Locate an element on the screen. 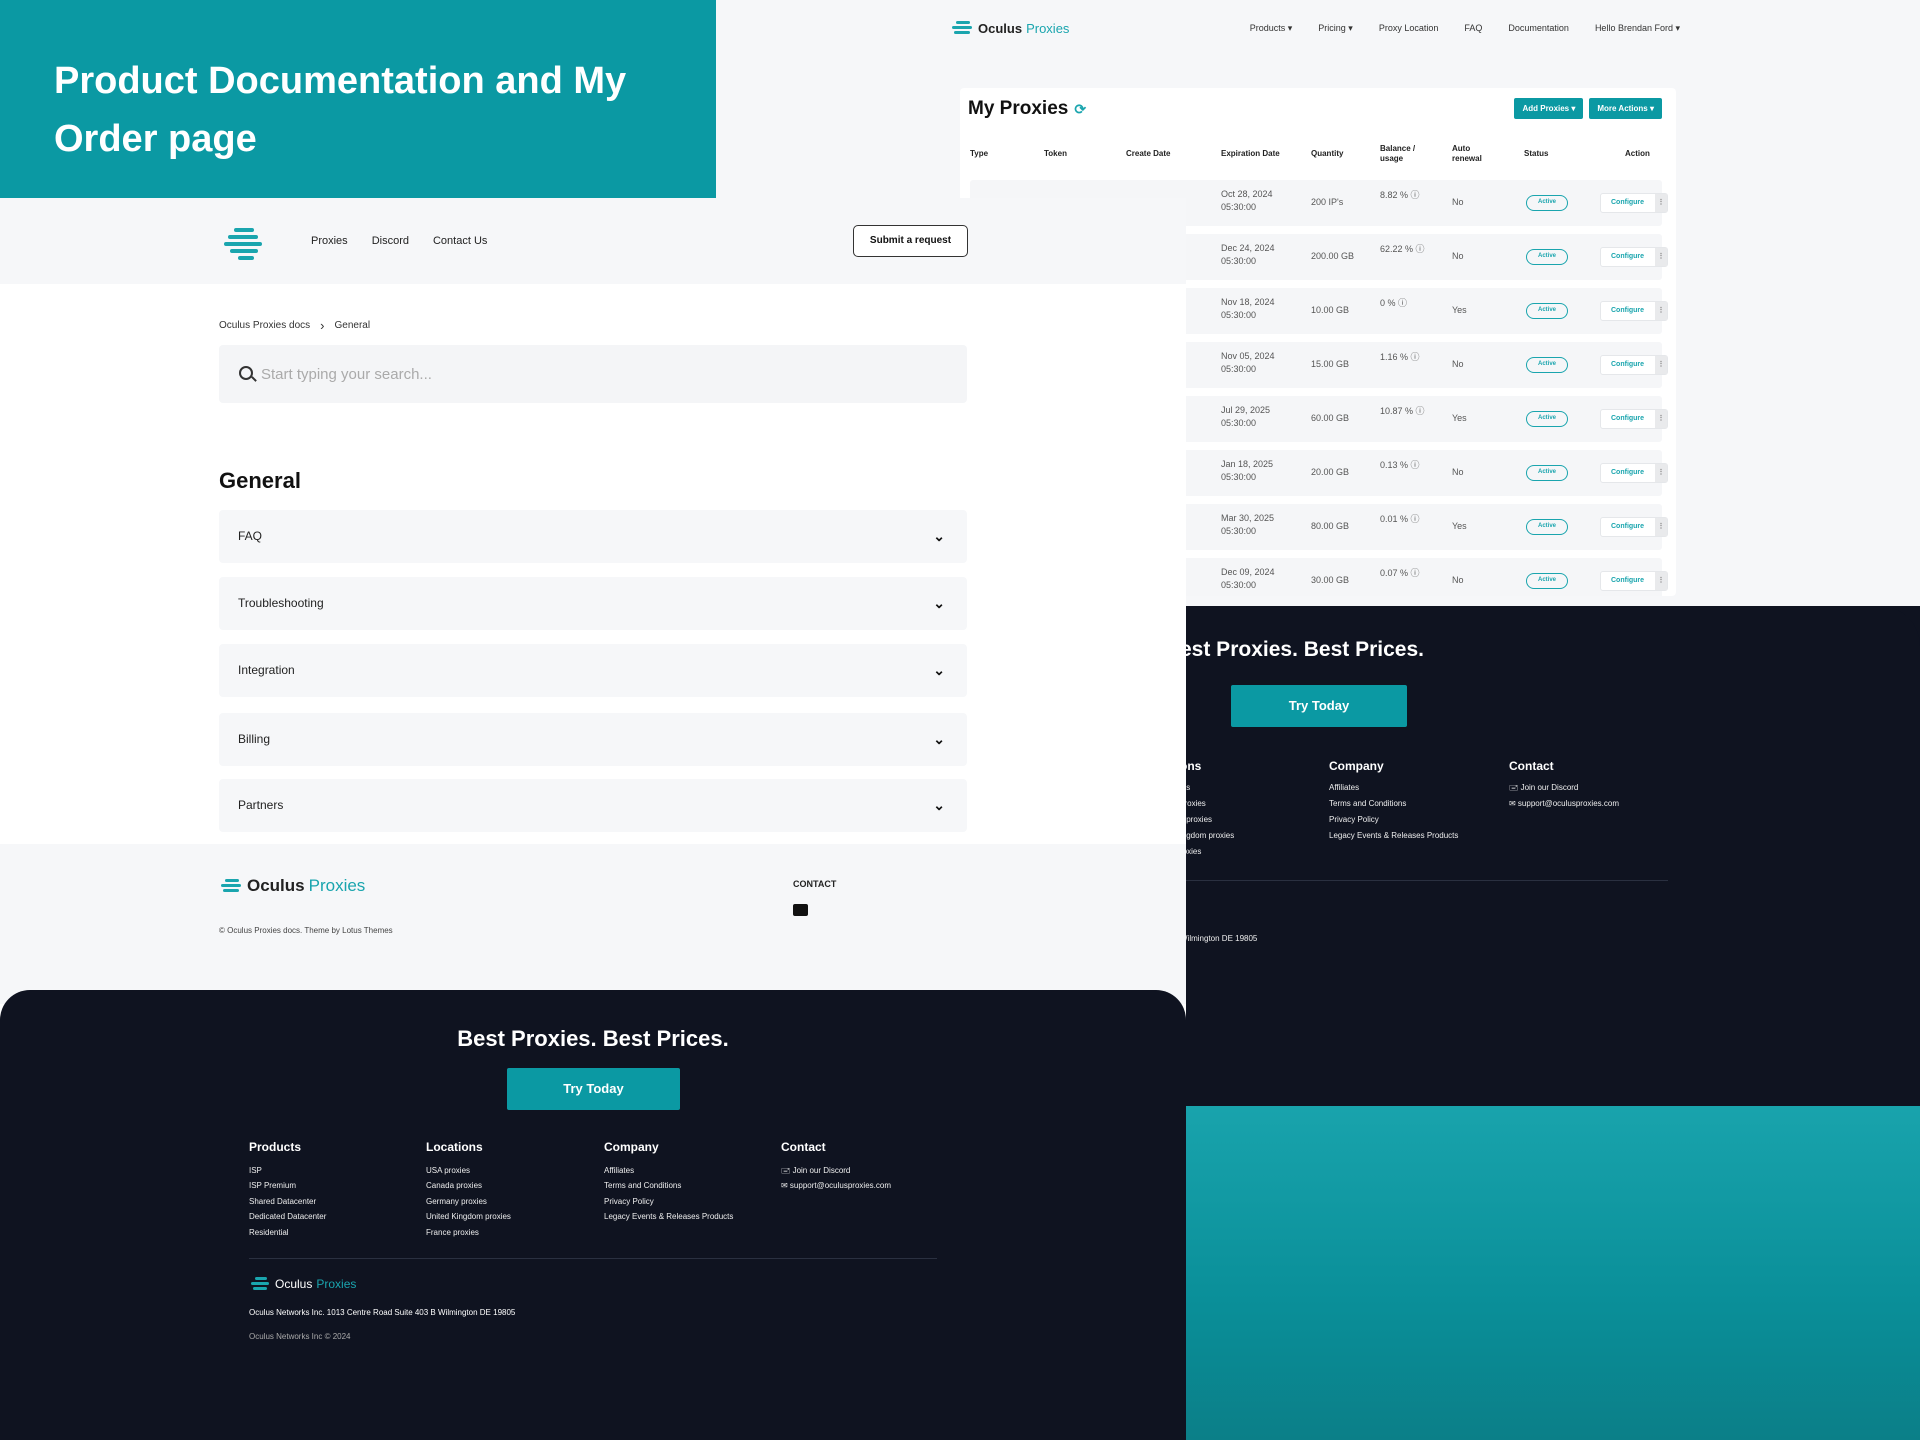 The height and width of the screenshot is (1440, 1920). cell-quantity: 20.00 GB is located at coordinates (1330, 472).